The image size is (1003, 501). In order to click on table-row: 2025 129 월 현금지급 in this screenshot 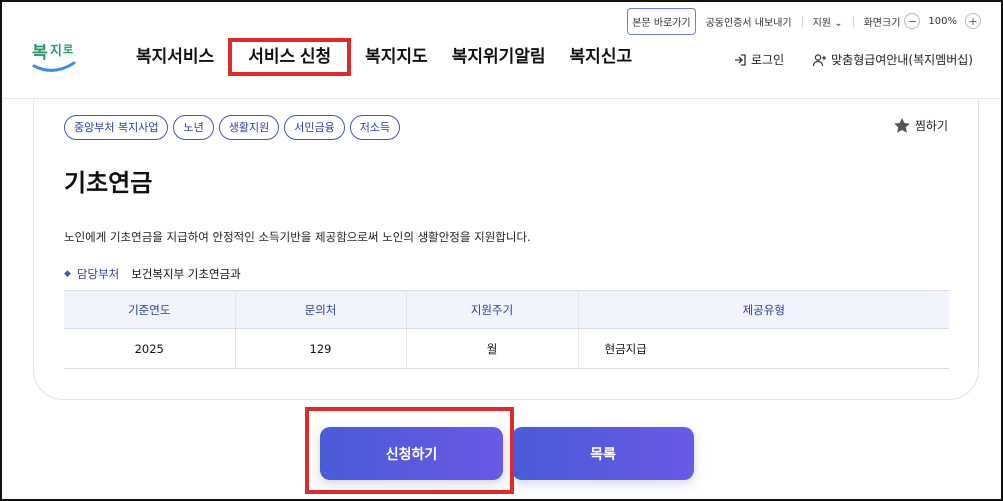, I will do `click(506, 348)`.